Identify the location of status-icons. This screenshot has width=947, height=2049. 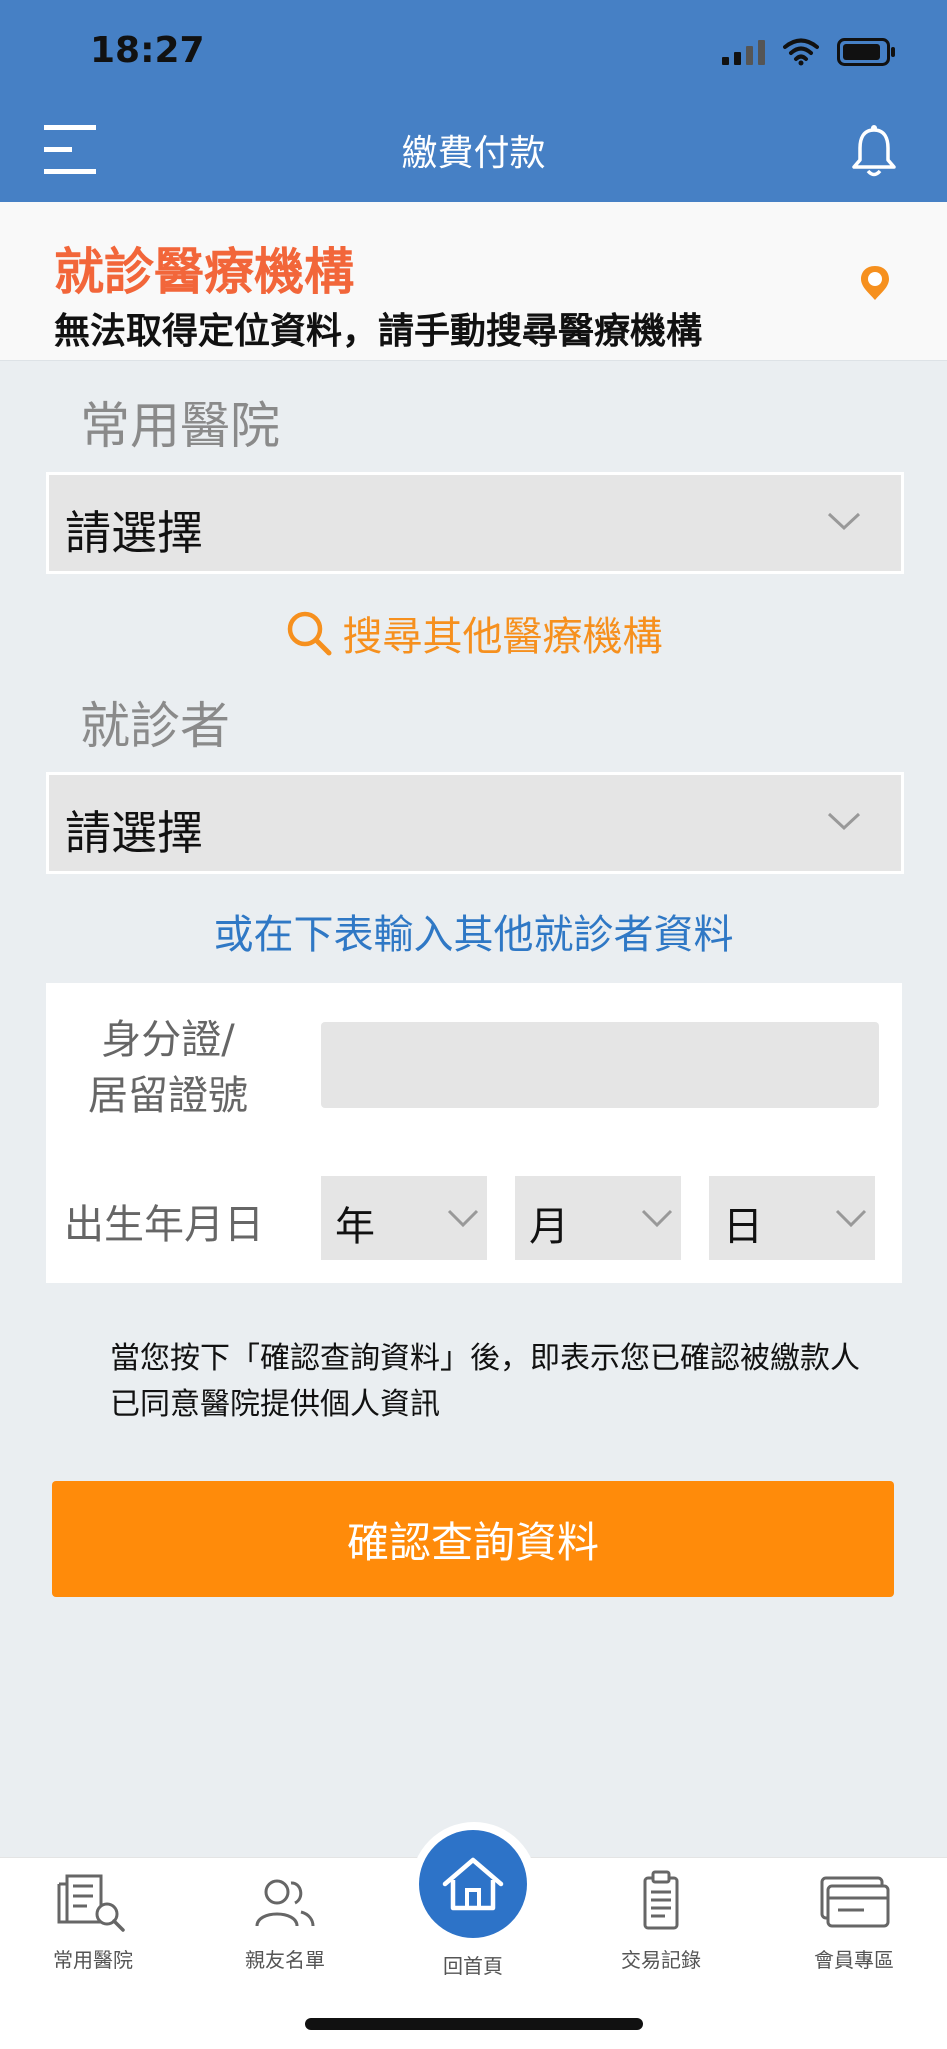
(809, 52).